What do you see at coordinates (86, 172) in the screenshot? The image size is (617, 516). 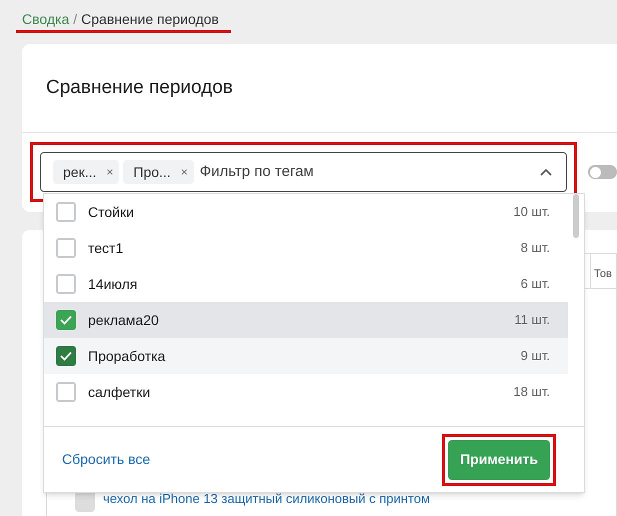 I see `tag-chip: рек... ×` at bounding box center [86, 172].